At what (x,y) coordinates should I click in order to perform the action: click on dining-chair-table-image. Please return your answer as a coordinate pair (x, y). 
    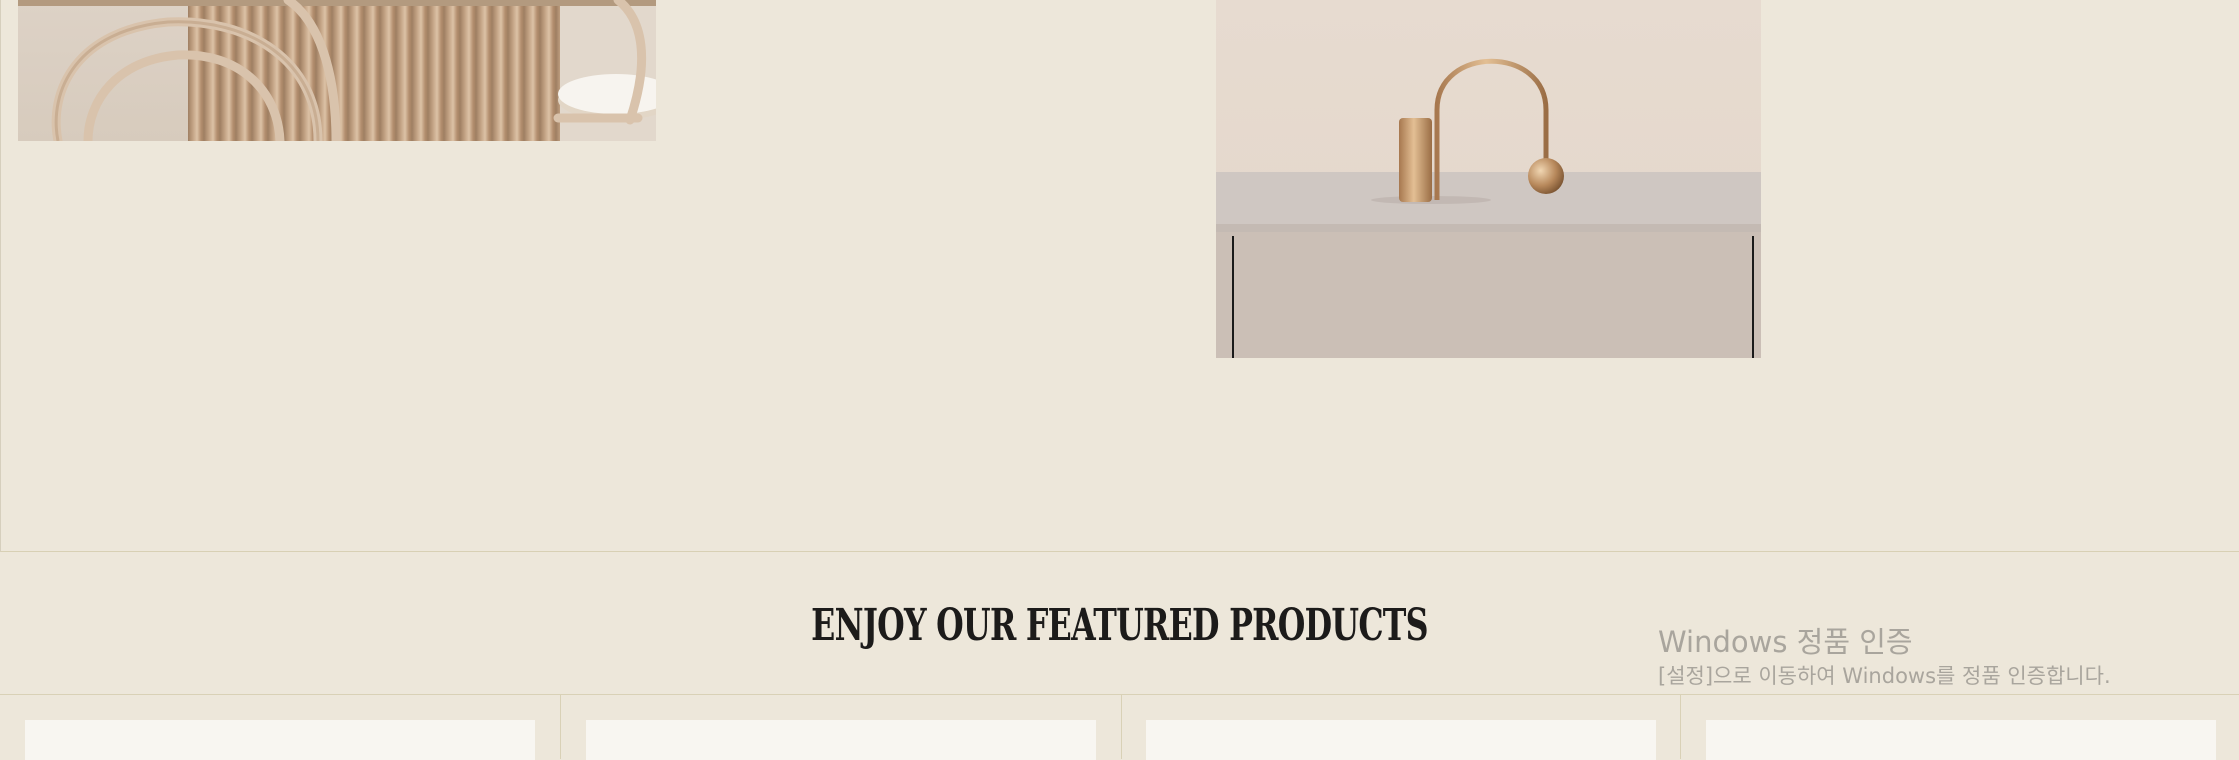
    Looking at the image, I should click on (337, 70).